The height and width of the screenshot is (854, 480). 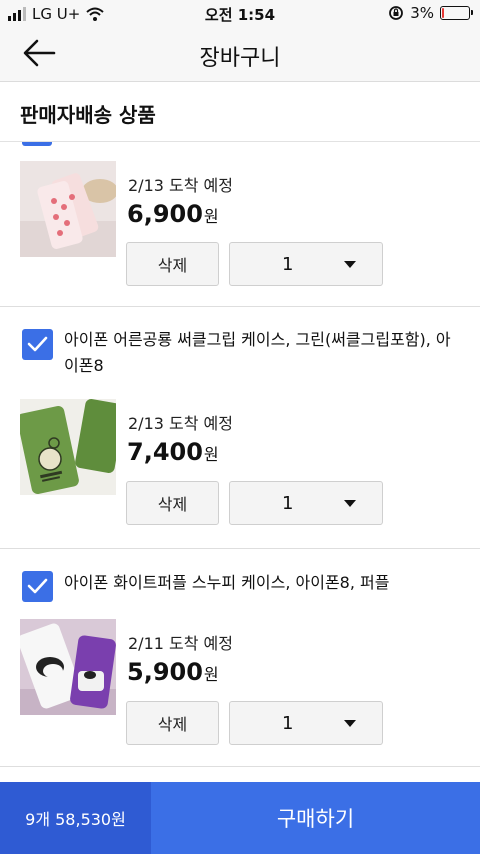 What do you see at coordinates (264, 583) in the screenshot?
I see `product-name: 아이폰 화이트퍼플 스누피 케이스, 아이폰8, 퍼플` at bounding box center [264, 583].